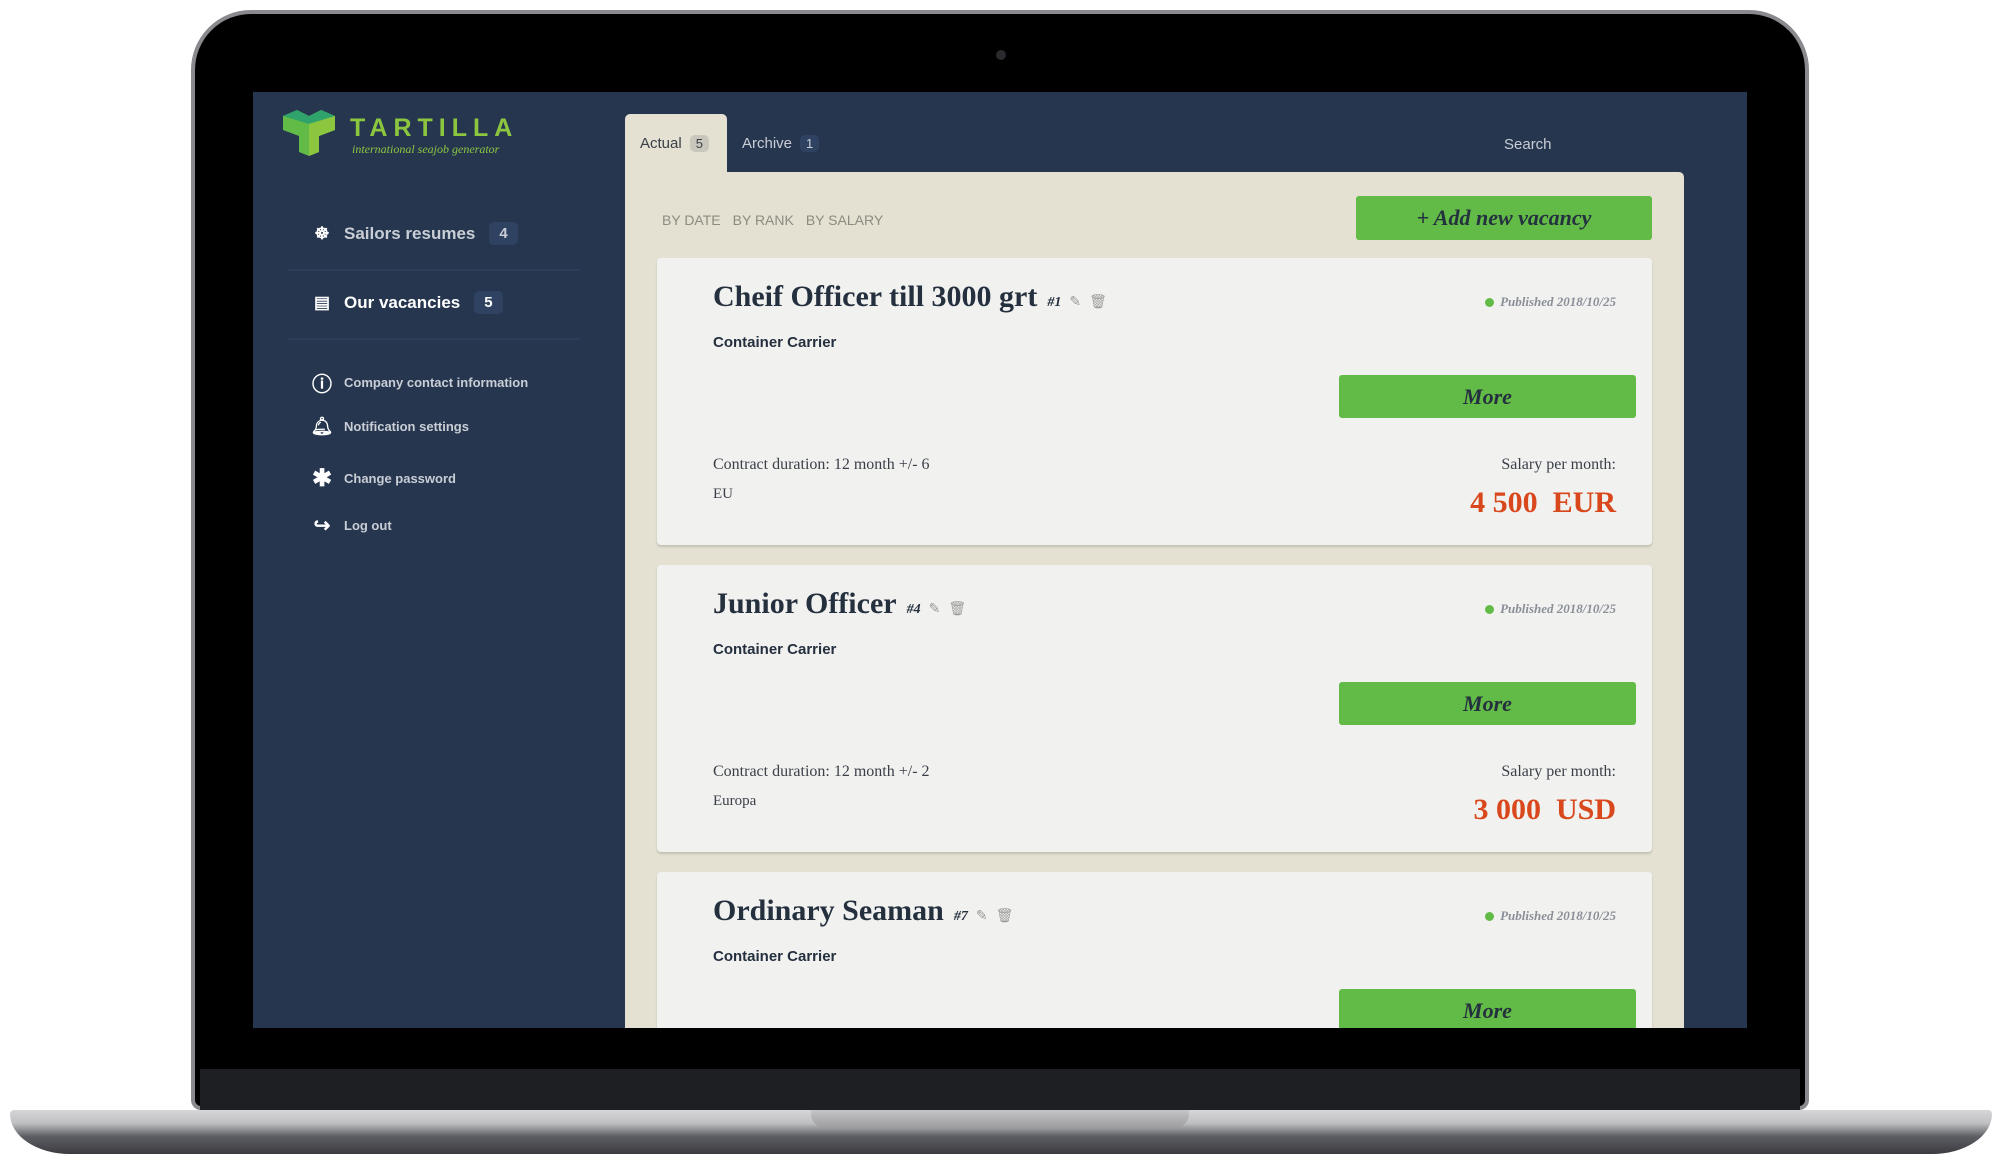 This screenshot has width=2000, height=1166. What do you see at coordinates (821, 464) in the screenshot?
I see `contract-duration: Contract duration: 12 month +/- 6` at bounding box center [821, 464].